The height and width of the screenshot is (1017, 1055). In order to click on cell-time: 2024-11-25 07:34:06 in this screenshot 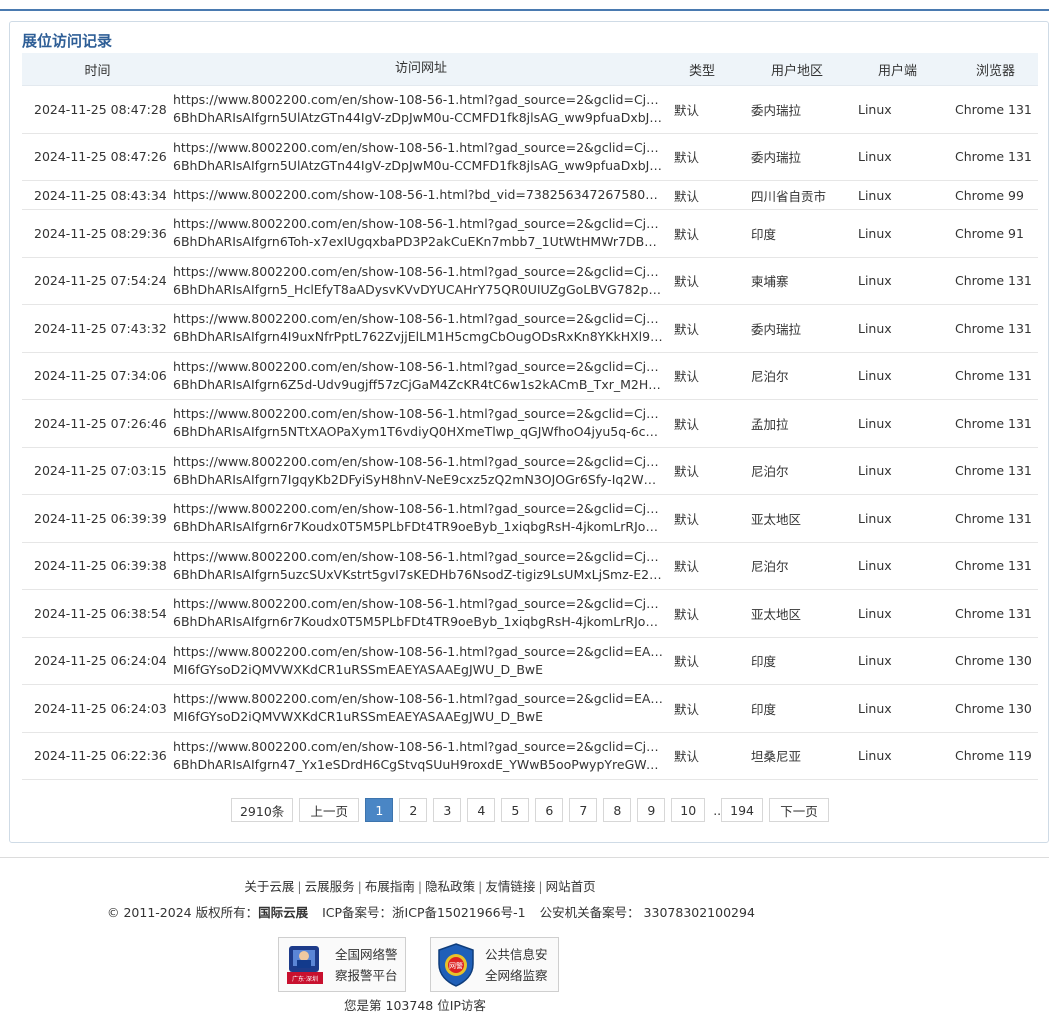, I will do `click(100, 376)`.